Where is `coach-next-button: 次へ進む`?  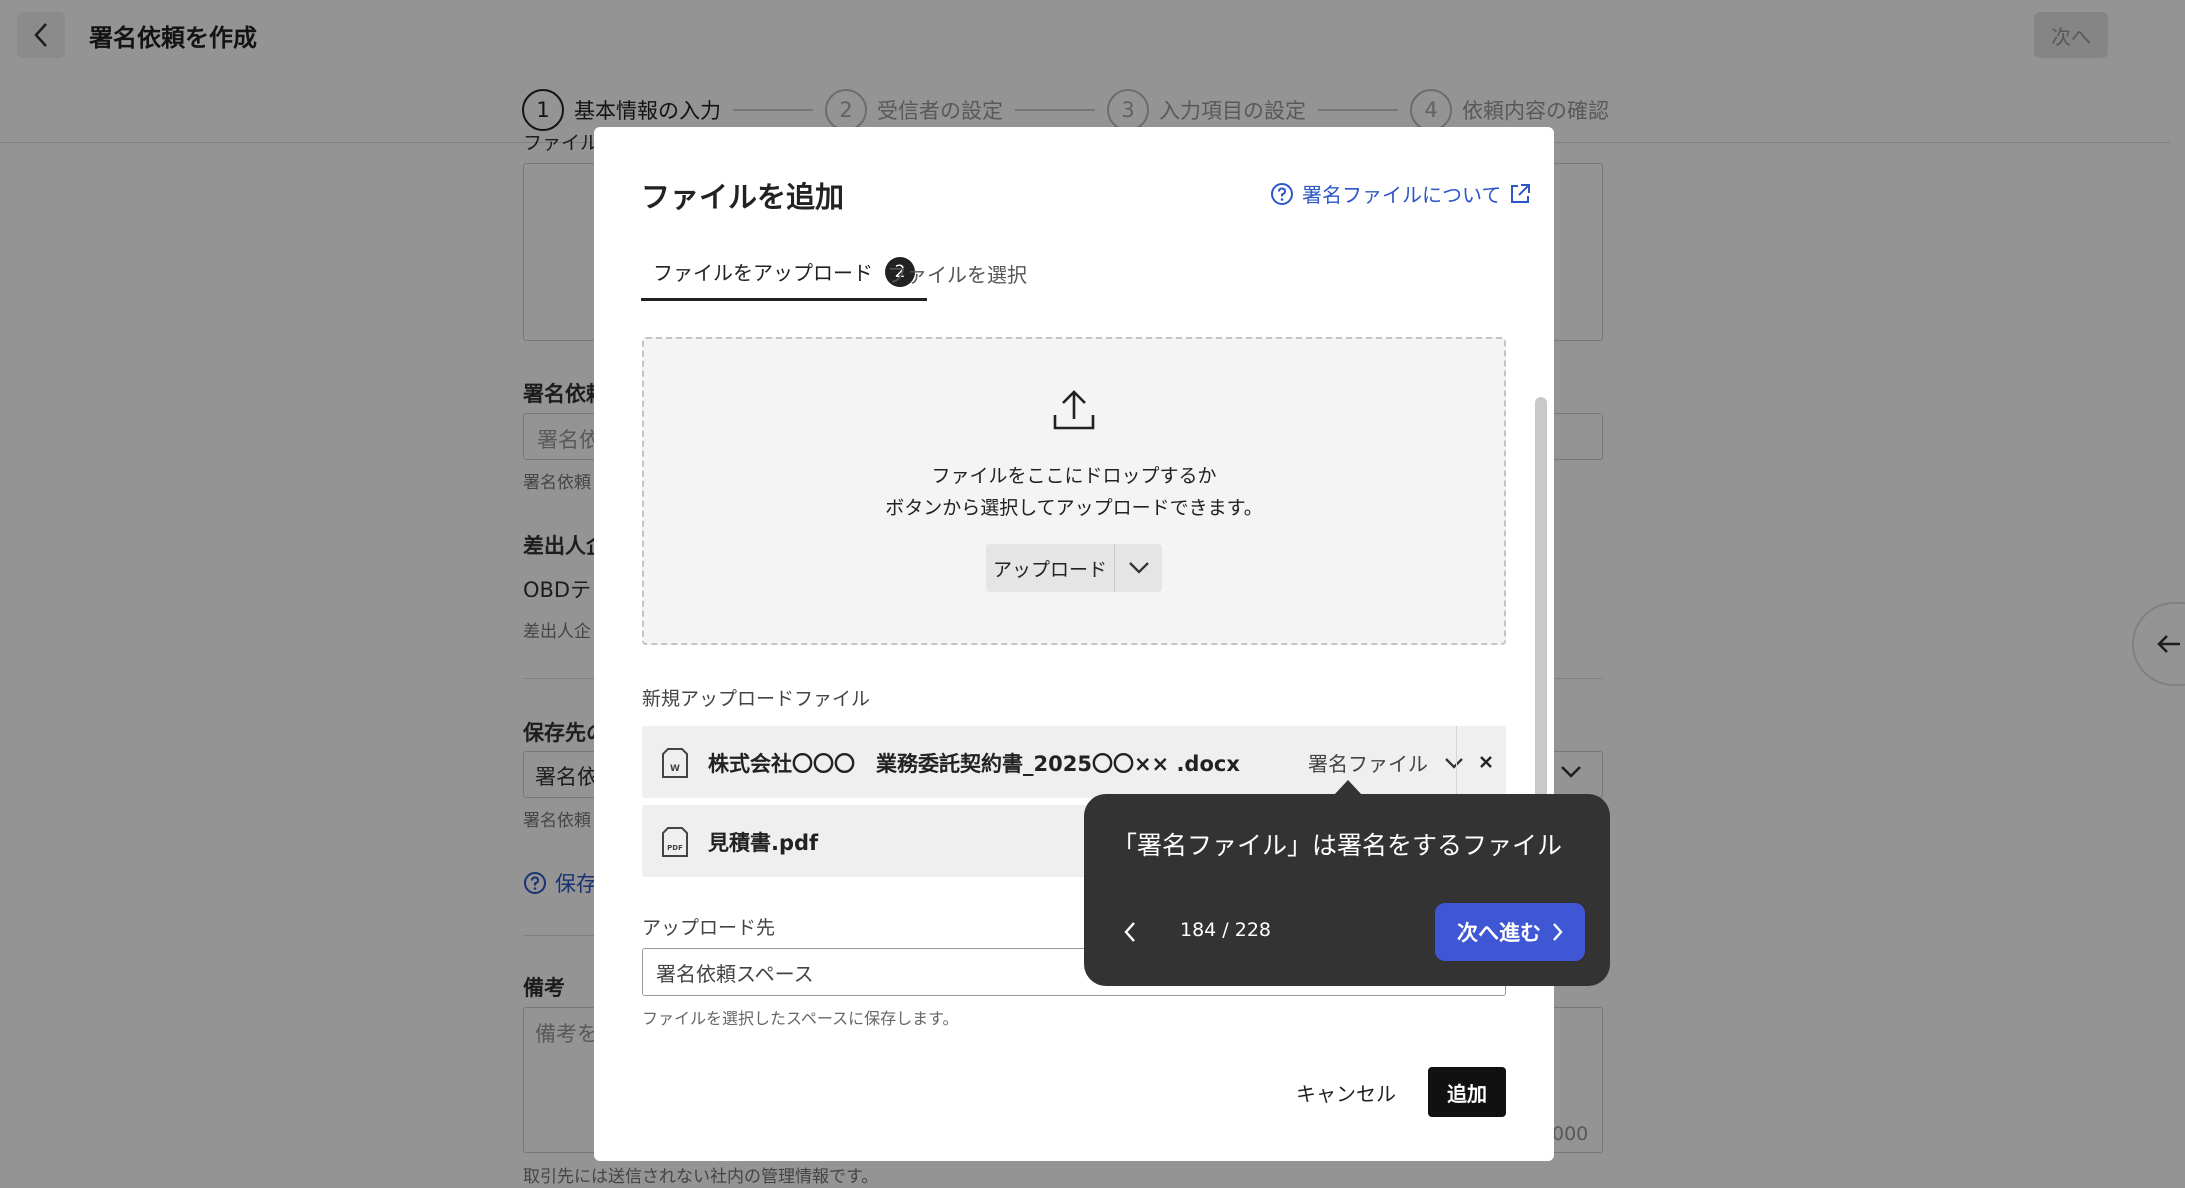
coach-next-button: 次へ進む is located at coordinates (1510, 932).